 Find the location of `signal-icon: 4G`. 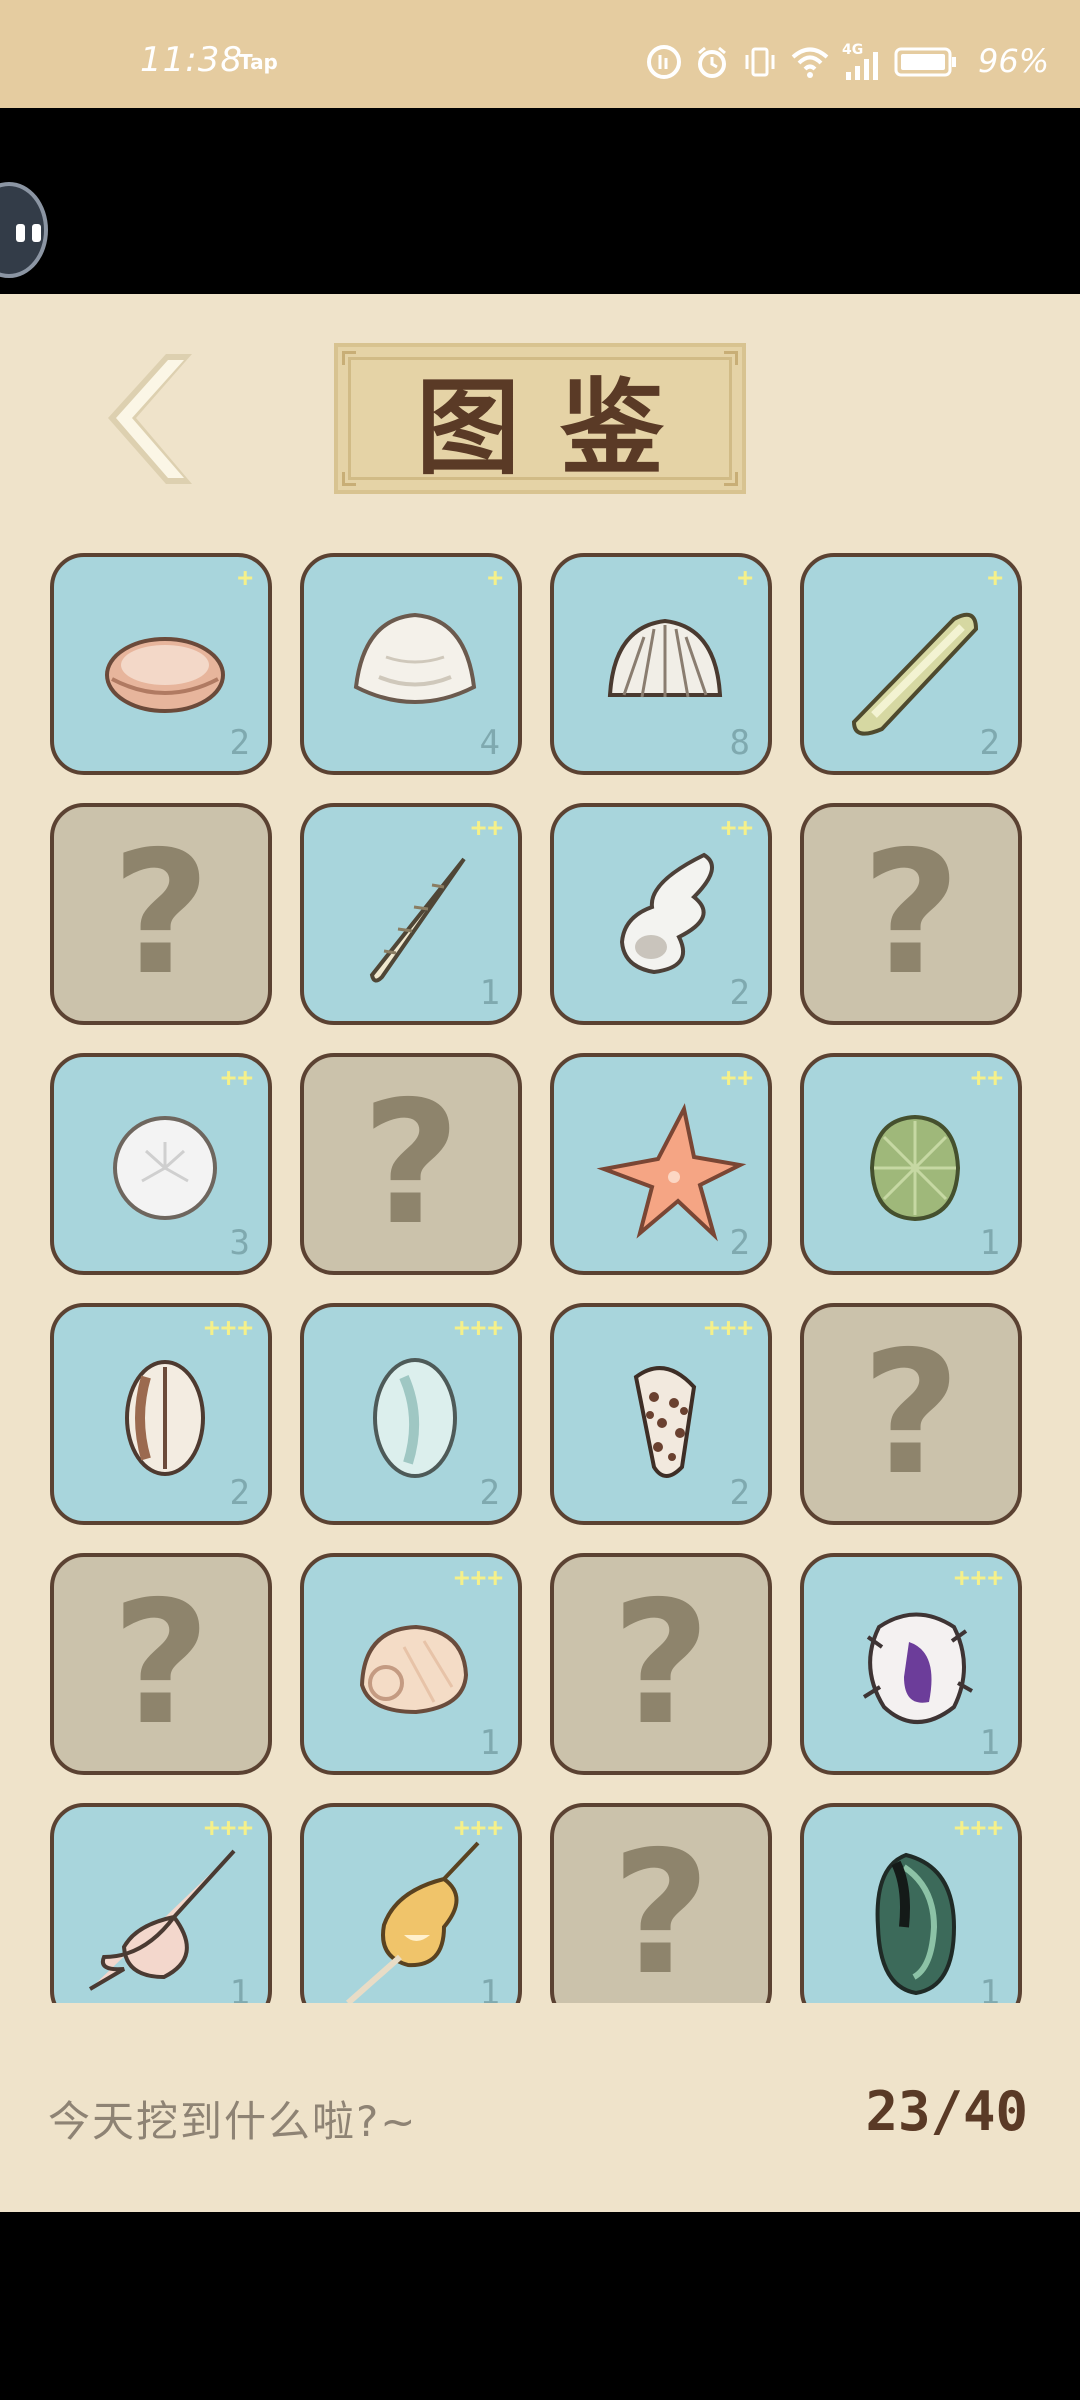

signal-icon: 4G is located at coordinates (862, 61).